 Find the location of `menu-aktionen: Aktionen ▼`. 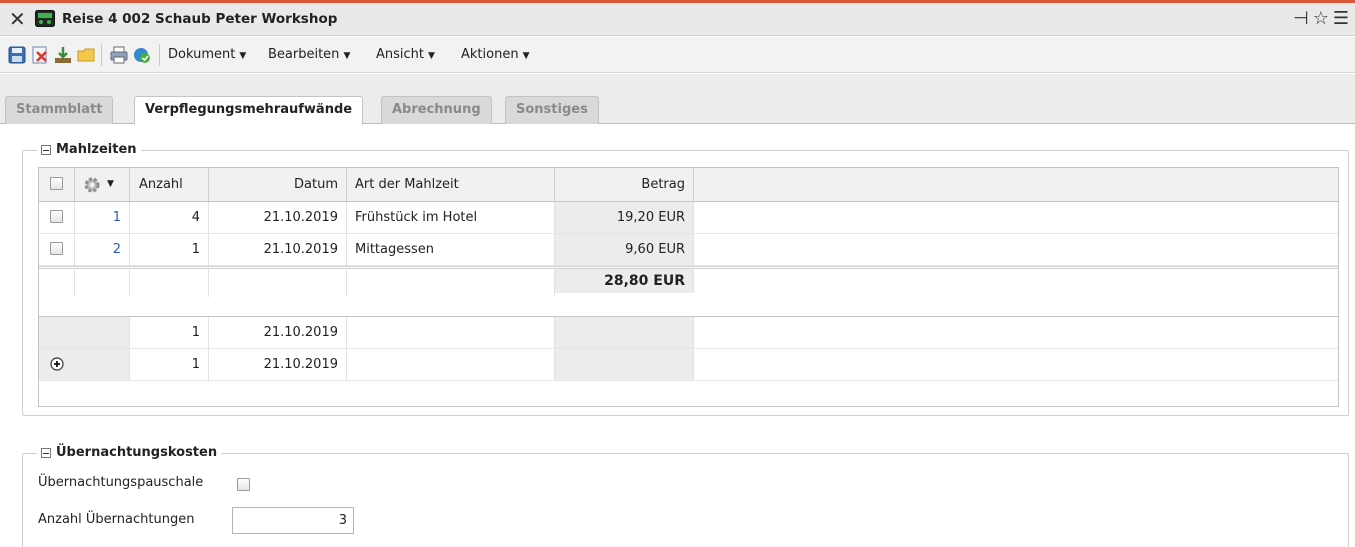

menu-aktionen: Aktionen ▼ is located at coordinates (495, 54).